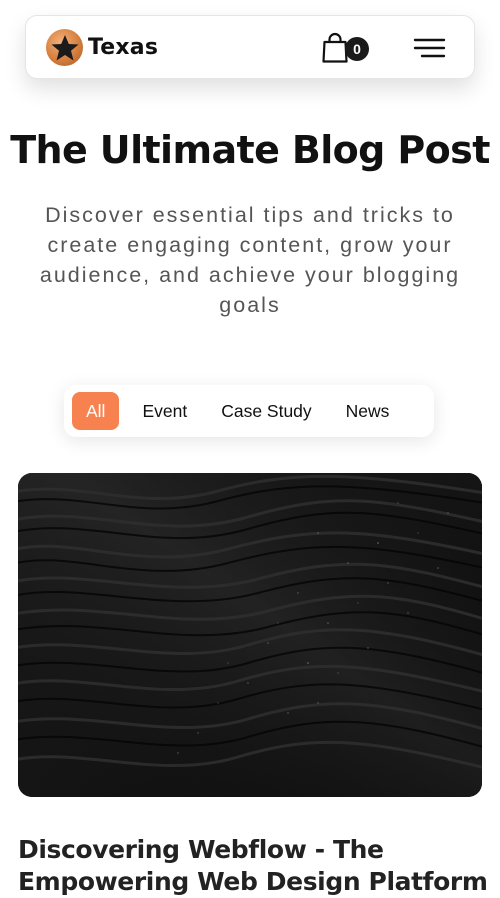 The height and width of the screenshot is (898, 500). I want to click on cart-button: 0, so click(349, 48).